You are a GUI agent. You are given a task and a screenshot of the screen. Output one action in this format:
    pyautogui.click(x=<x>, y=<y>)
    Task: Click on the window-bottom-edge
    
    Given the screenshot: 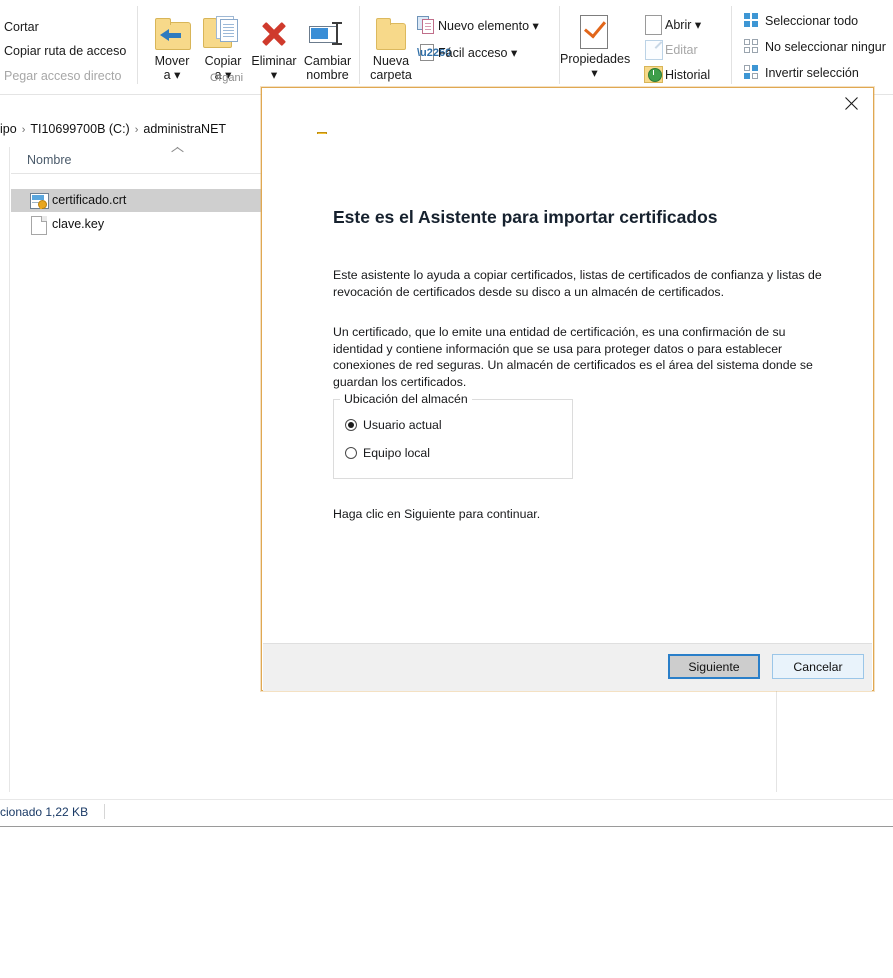 What is the action you would take?
    pyautogui.click(x=446, y=826)
    